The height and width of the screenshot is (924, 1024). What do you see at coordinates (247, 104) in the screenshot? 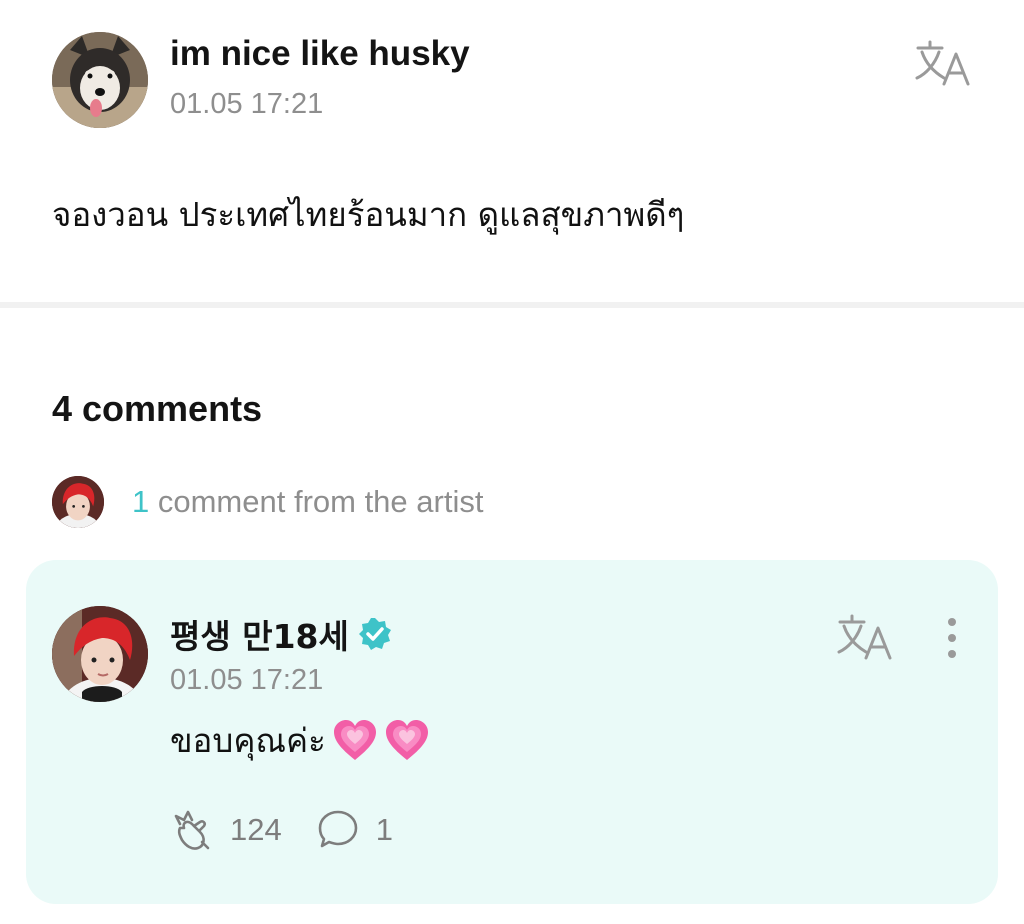
I see `post-timestamp: 01.05 17:21` at bounding box center [247, 104].